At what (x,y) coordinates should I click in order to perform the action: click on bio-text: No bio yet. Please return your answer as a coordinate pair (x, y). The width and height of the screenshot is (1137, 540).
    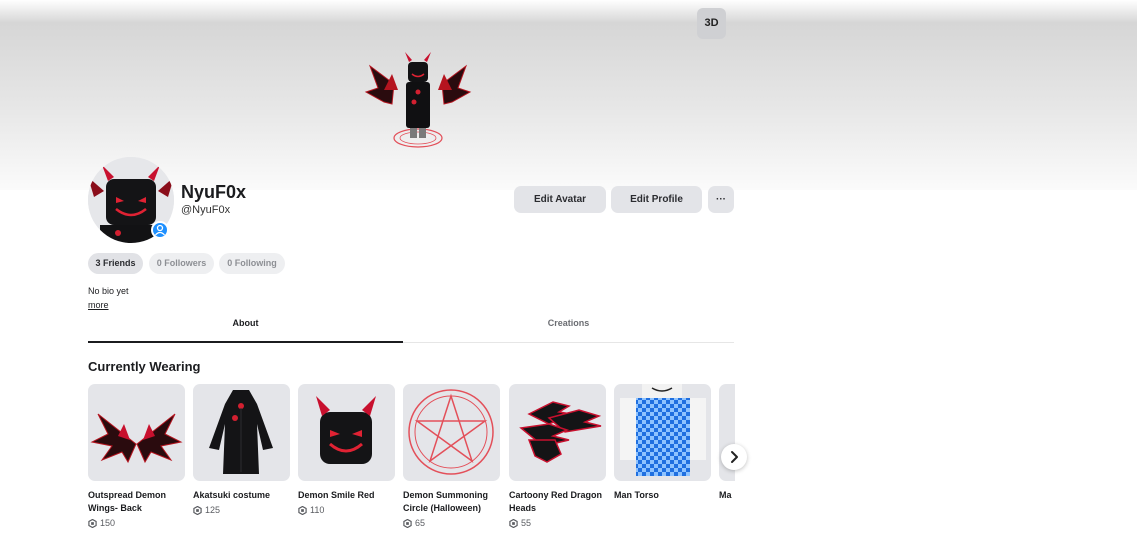
    Looking at the image, I should click on (108, 291).